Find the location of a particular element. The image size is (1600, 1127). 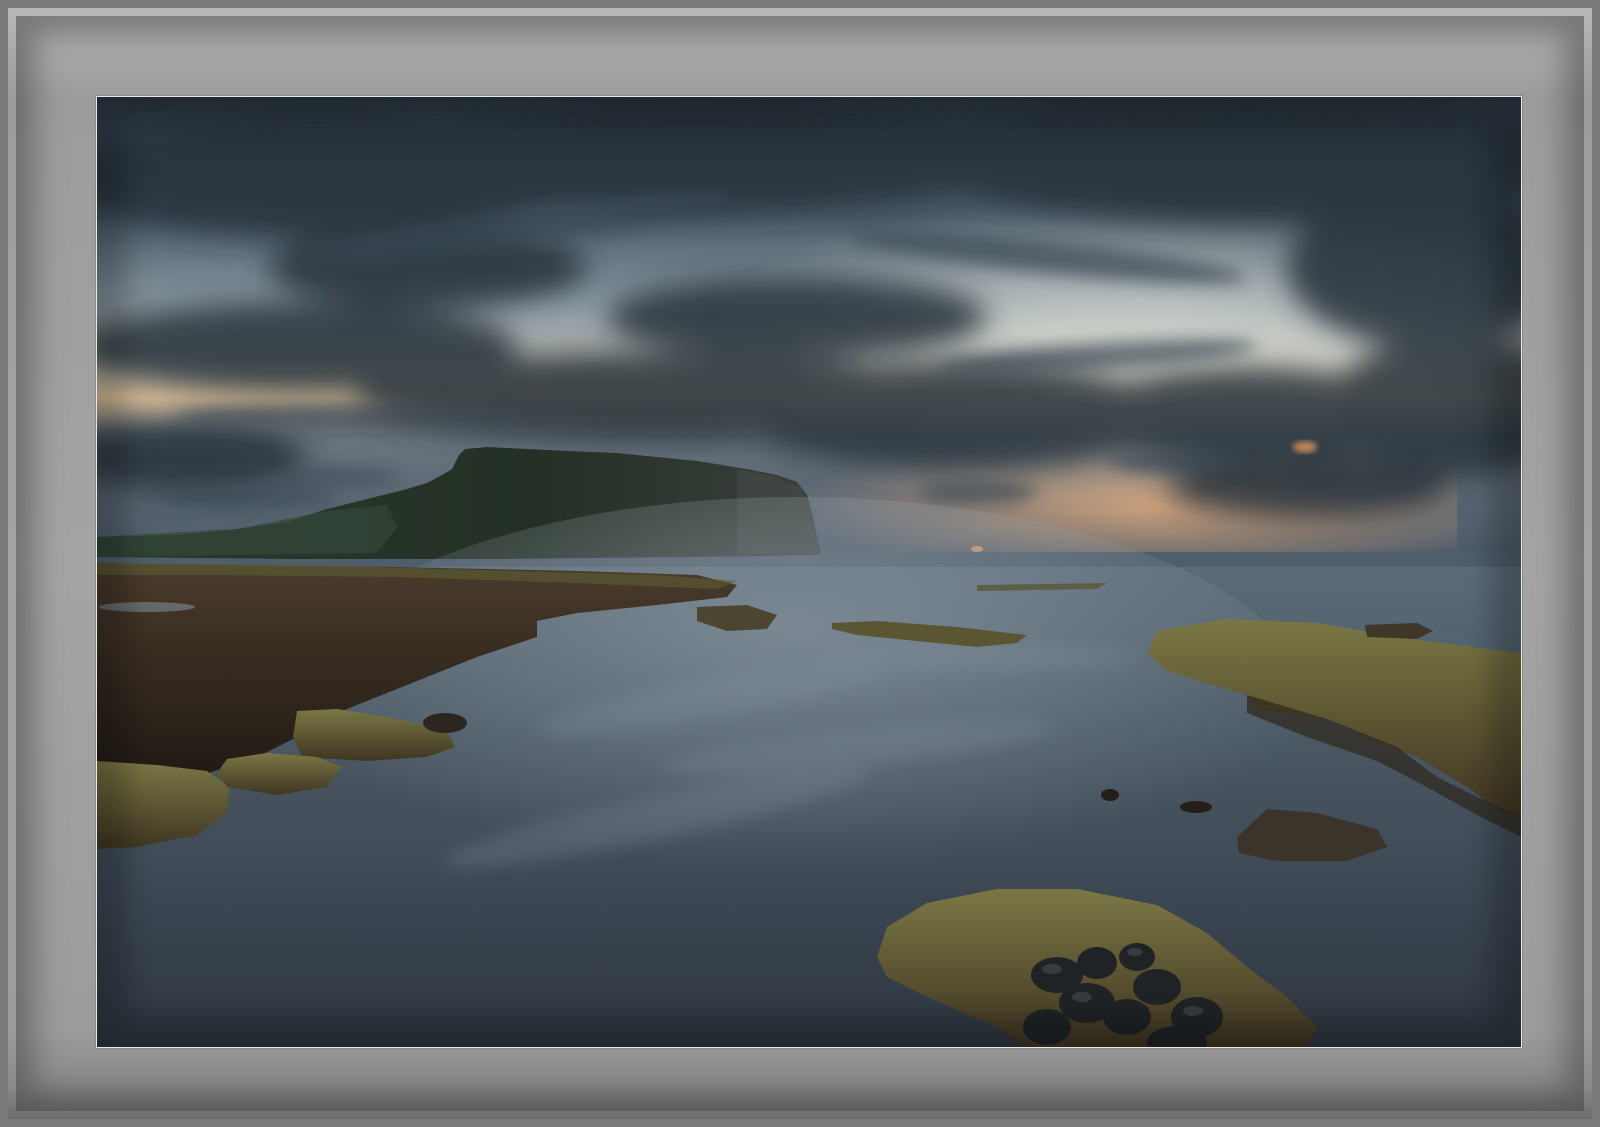

sunlit-cloud is located at coordinates (1305, 447).